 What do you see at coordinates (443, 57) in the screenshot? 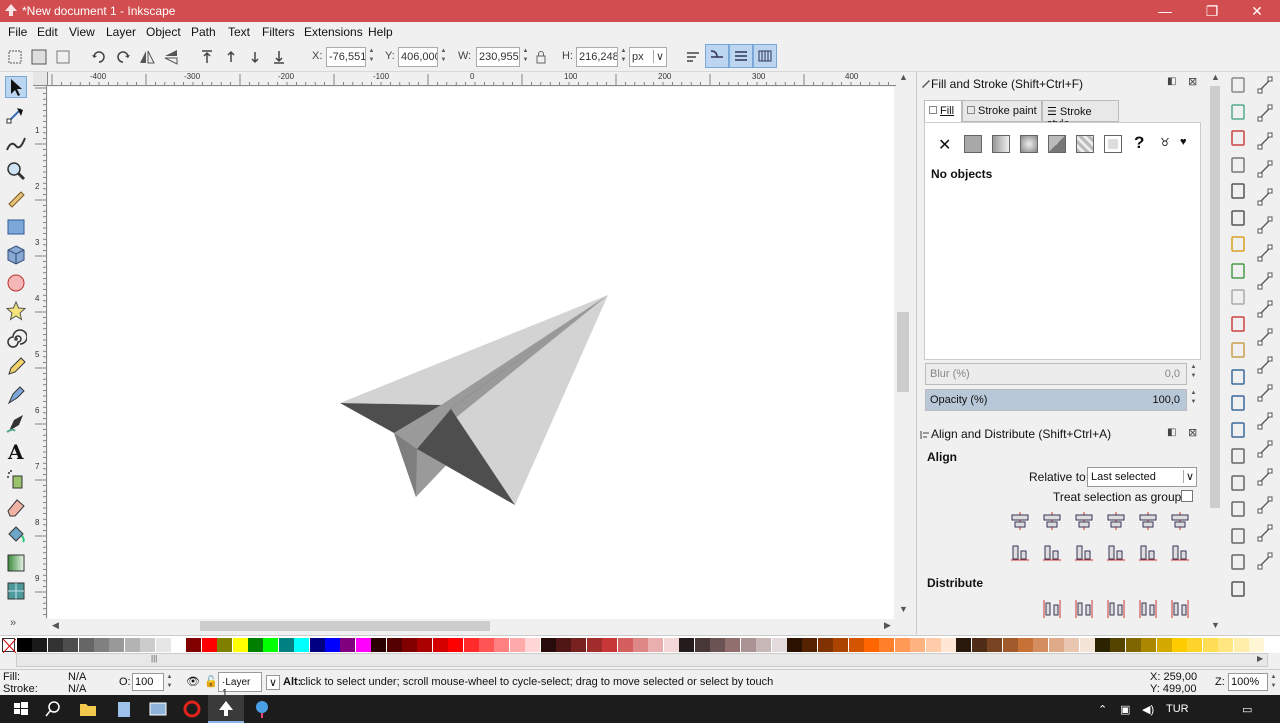
I see `y-spinner: ▲ ▼` at bounding box center [443, 57].